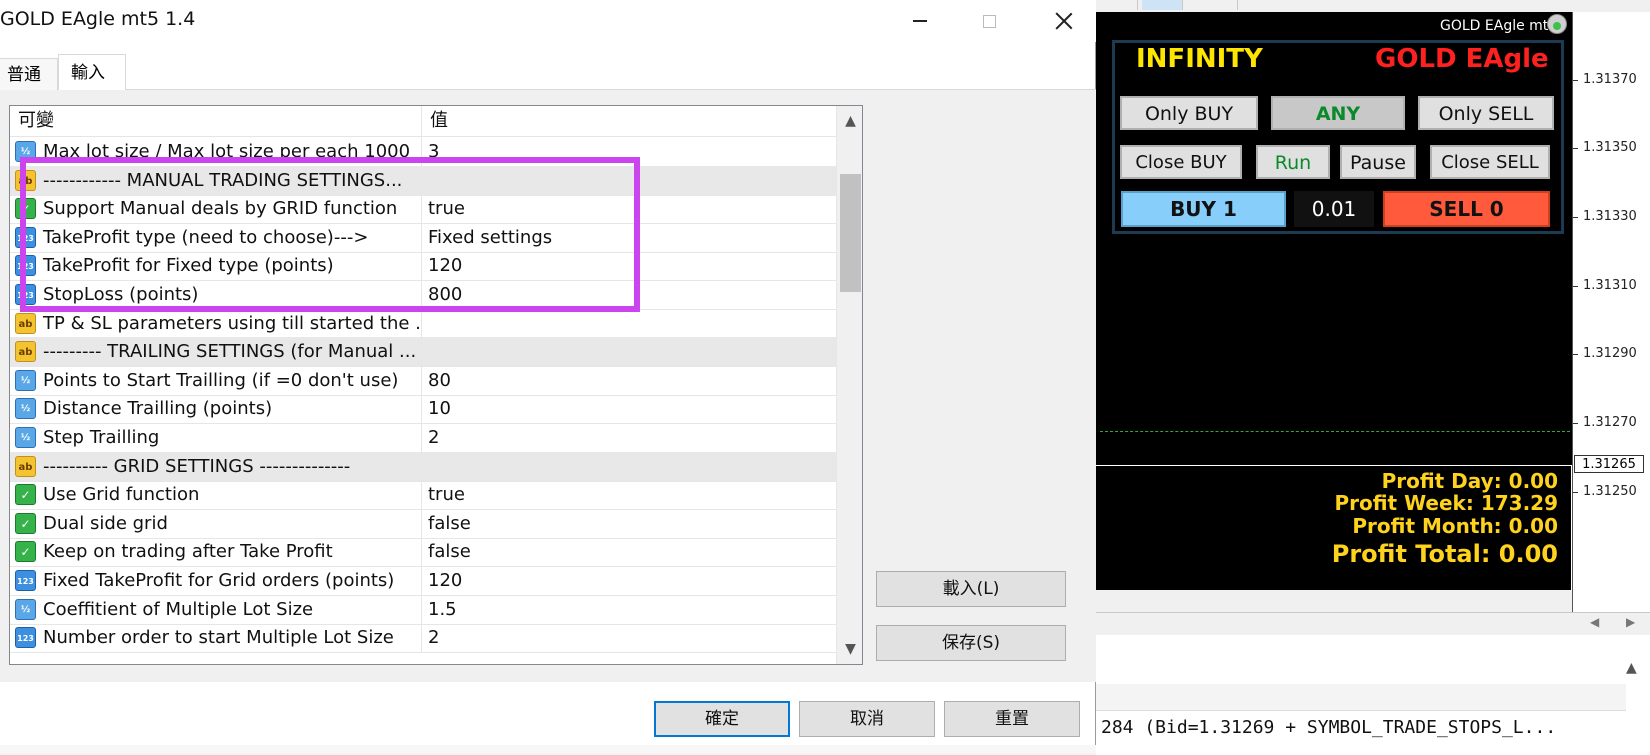 The width and height of the screenshot is (1650, 755). What do you see at coordinates (1338, 113) in the screenshot?
I see `any-direction-button: ANY` at bounding box center [1338, 113].